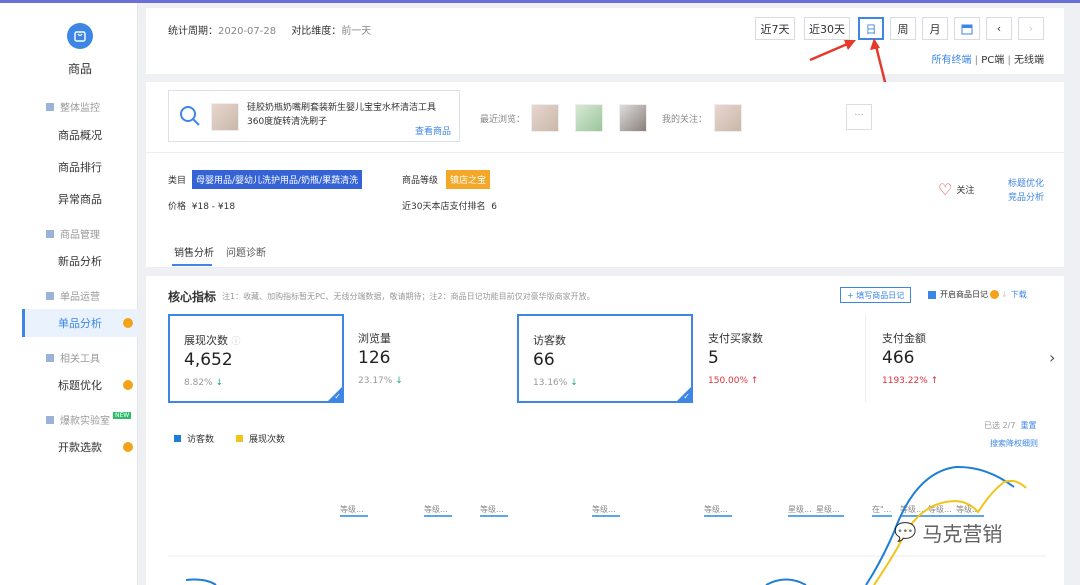  Describe the element at coordinates (999, 28) in the screenshot. I see `prev-arrow-icon: ‹` at that location.